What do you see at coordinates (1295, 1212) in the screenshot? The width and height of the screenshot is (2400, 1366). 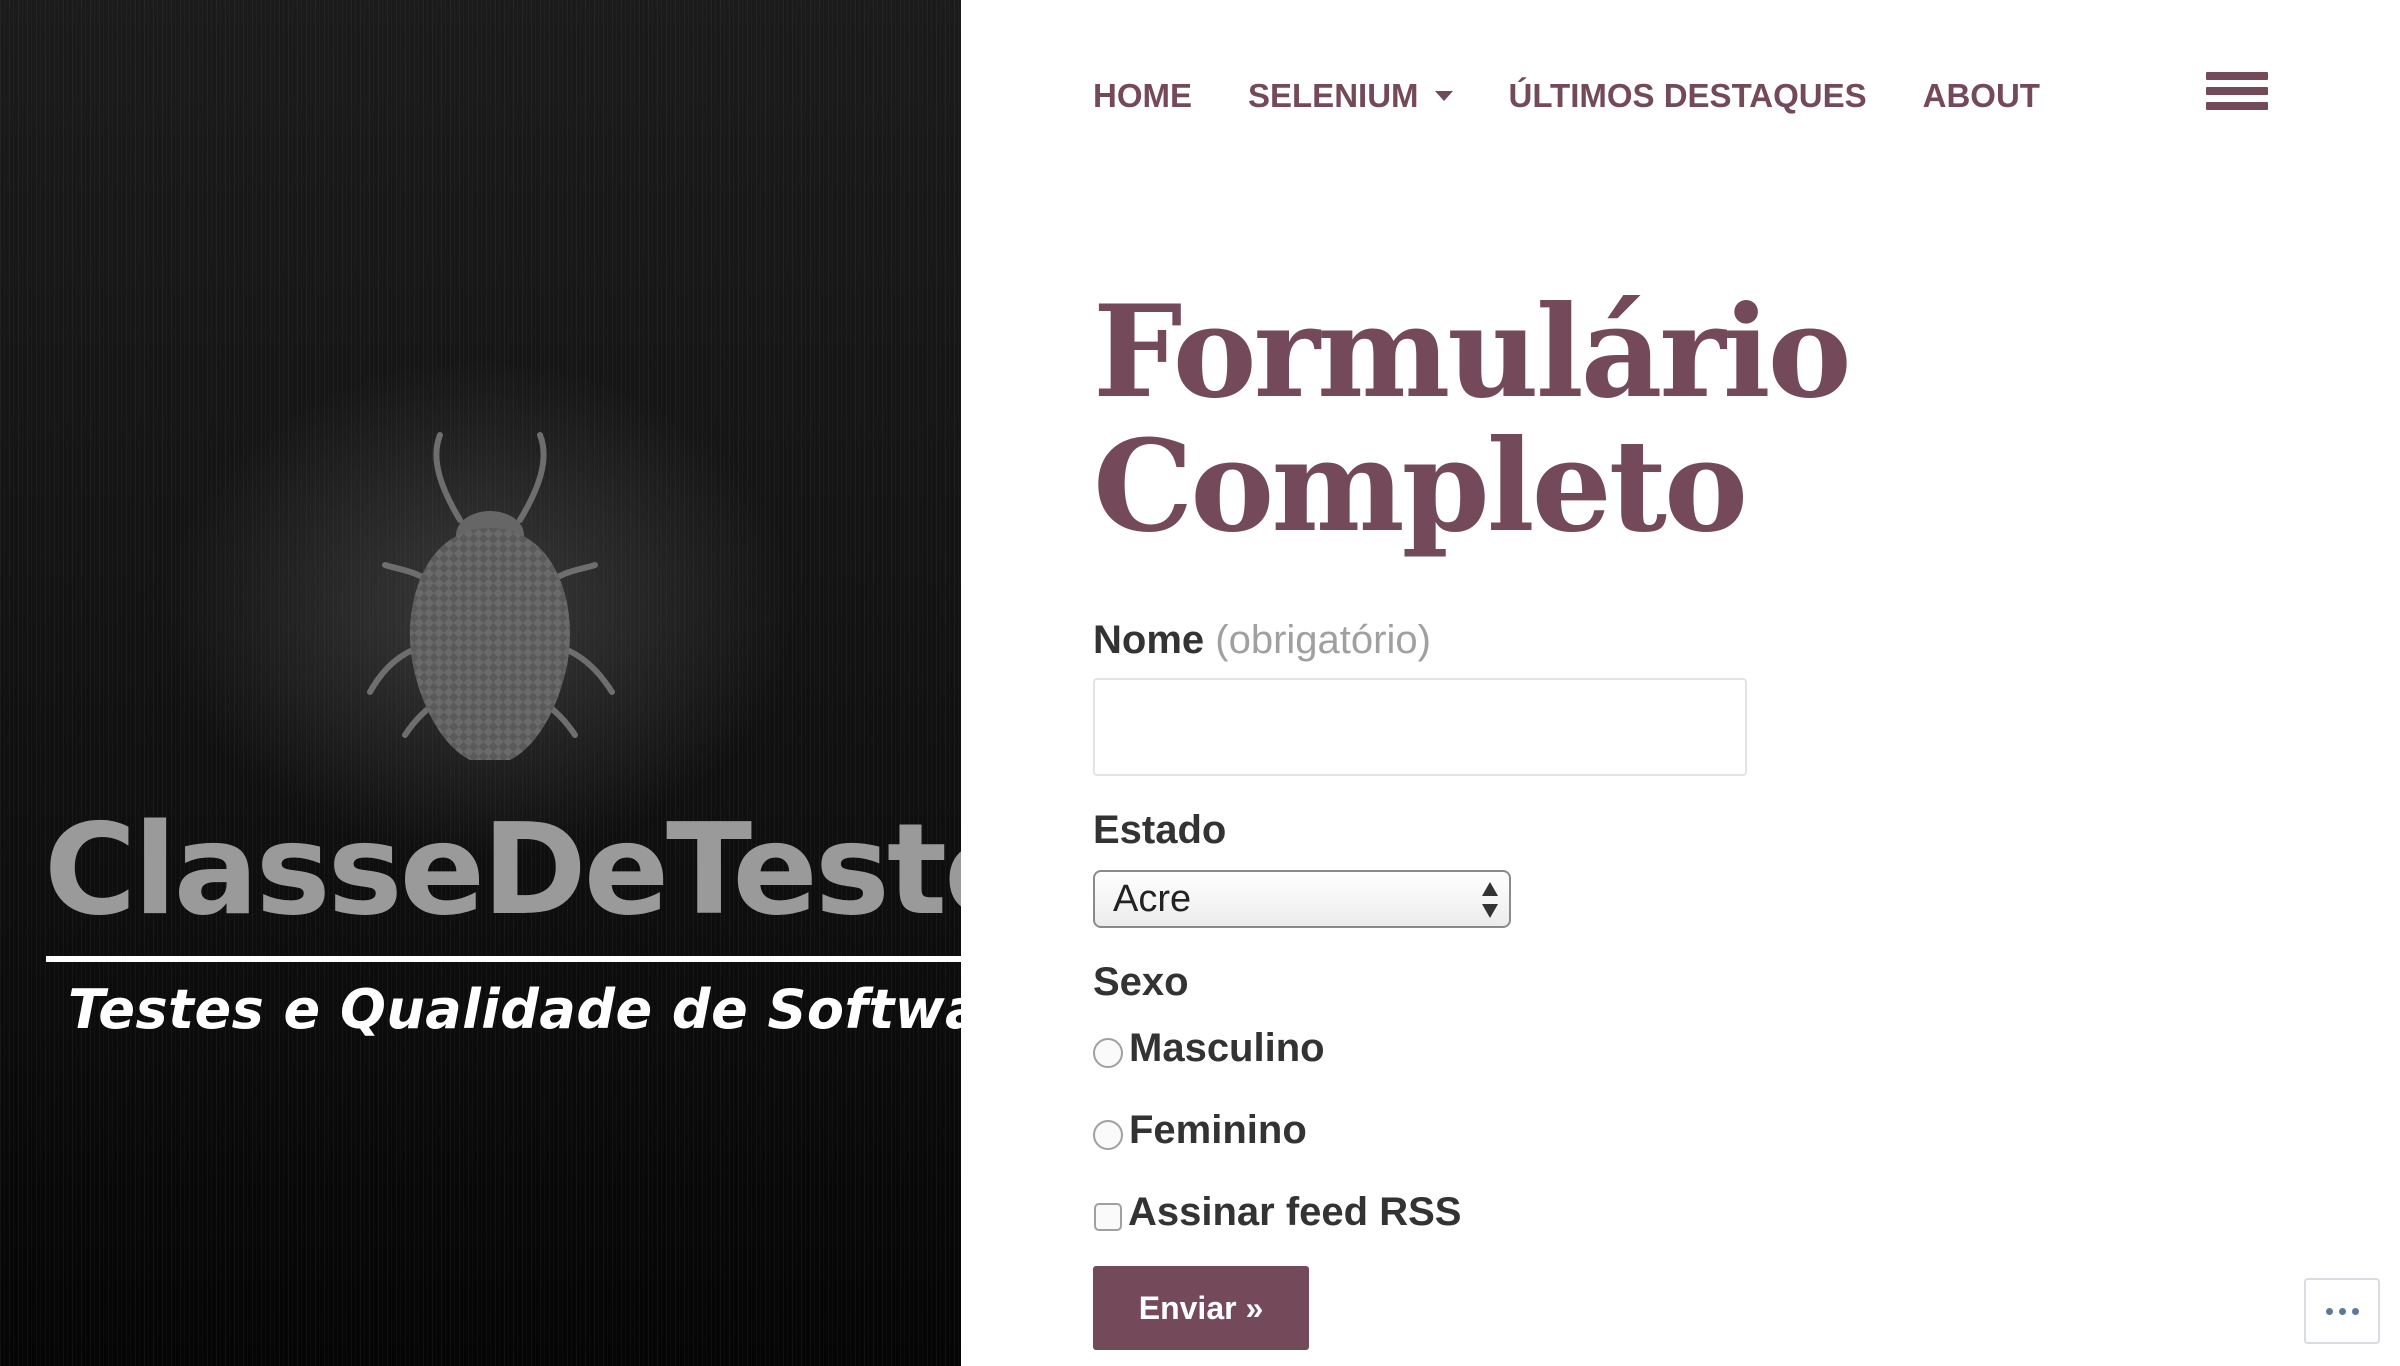 I see `rss-label: Assinar feed RSS` at bounding box center [1295, 1212].